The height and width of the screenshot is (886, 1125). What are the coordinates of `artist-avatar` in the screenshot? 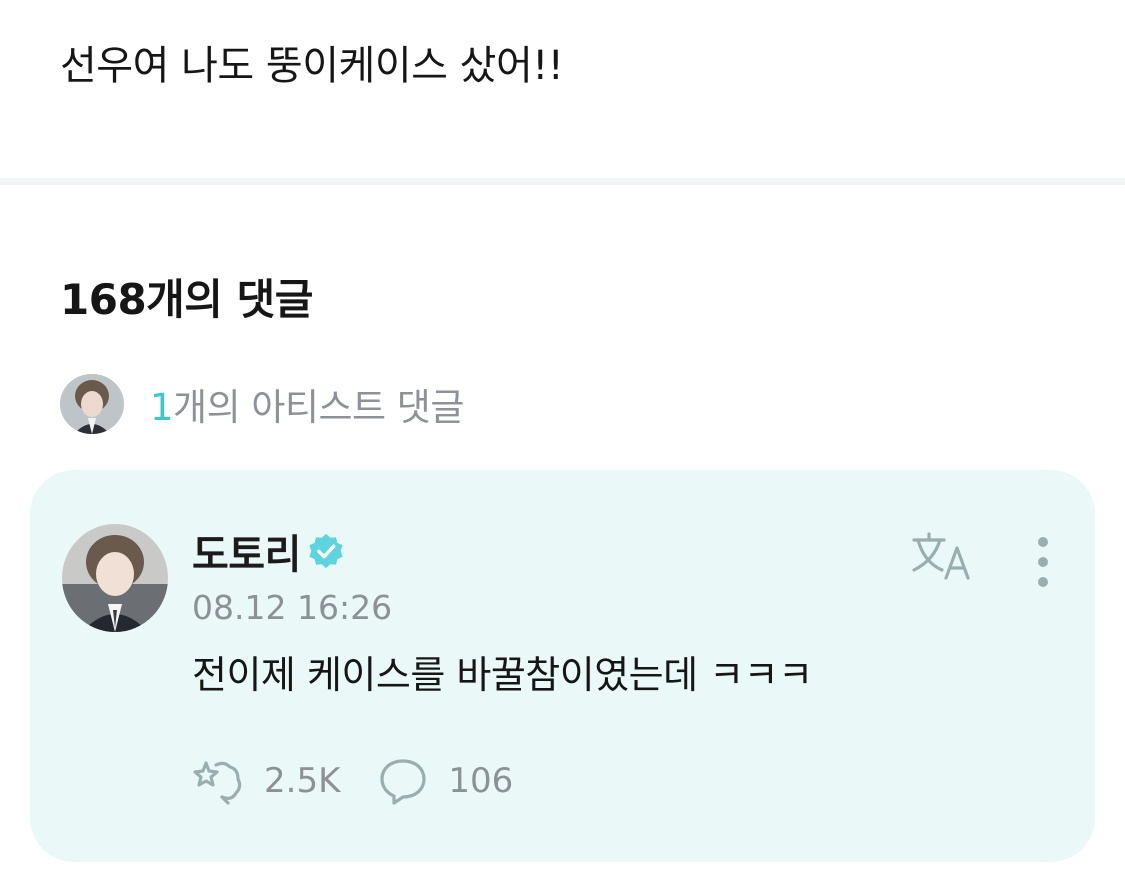 It's located at (92, 404).